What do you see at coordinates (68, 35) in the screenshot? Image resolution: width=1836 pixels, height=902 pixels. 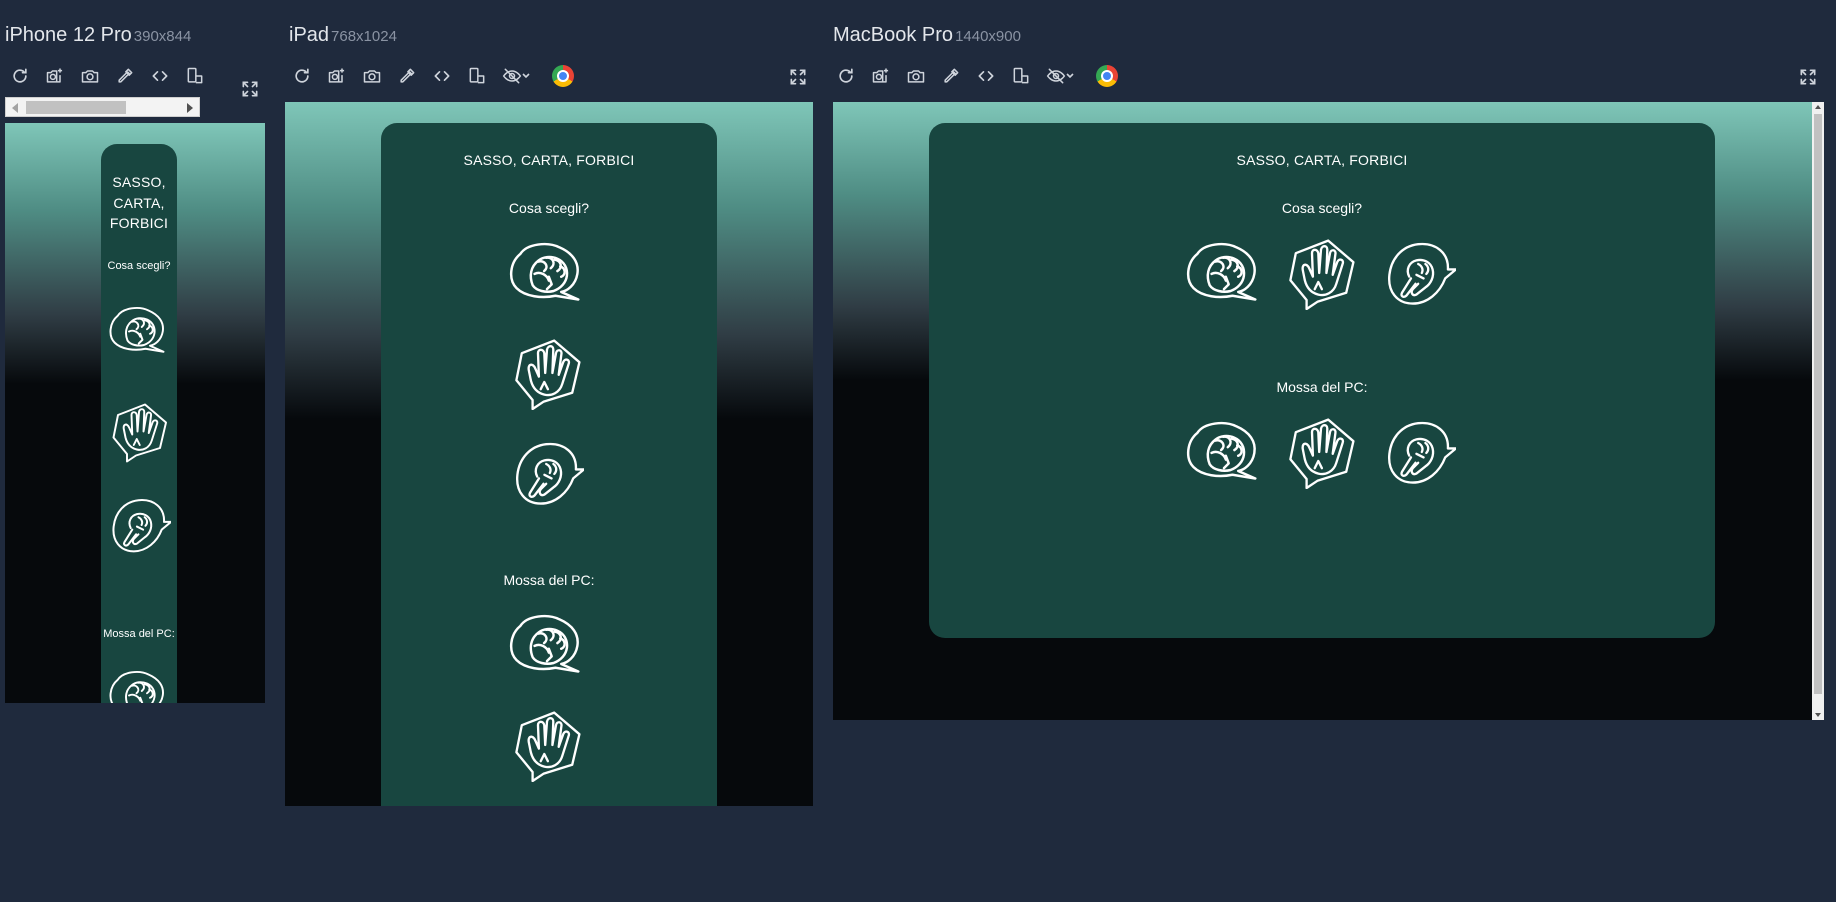 I see `device-name: iPhone 12 Pro` at bounding box center [68, 35].